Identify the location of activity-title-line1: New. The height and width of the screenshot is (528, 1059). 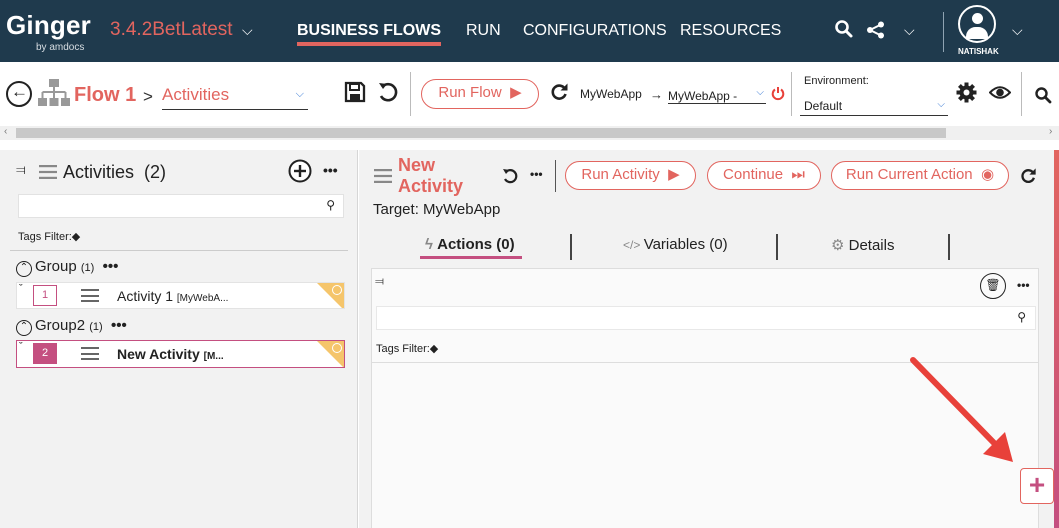
(417, 165).